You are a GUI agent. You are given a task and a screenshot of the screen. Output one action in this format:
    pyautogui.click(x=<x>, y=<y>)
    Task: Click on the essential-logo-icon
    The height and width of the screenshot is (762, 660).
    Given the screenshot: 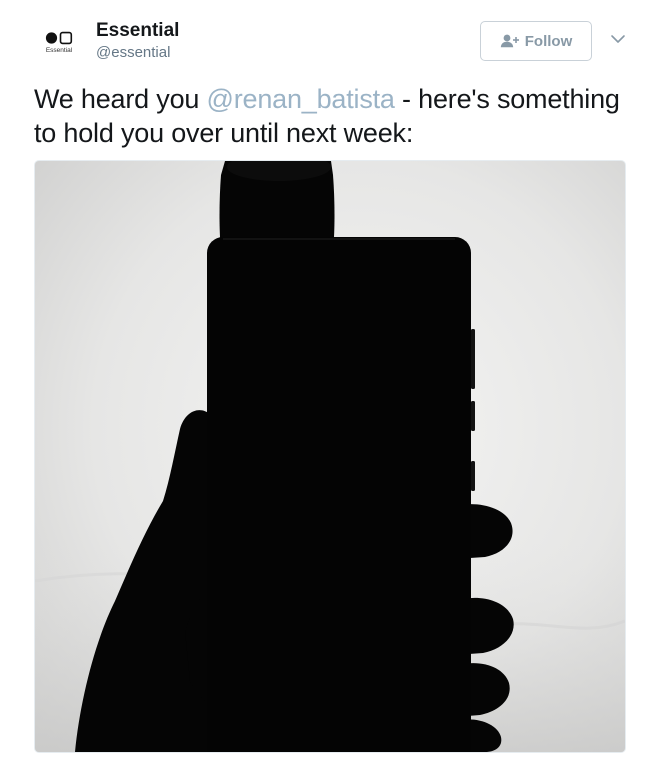 What is the action you would take?
    pyautogui.click(x=59, y=38)
    